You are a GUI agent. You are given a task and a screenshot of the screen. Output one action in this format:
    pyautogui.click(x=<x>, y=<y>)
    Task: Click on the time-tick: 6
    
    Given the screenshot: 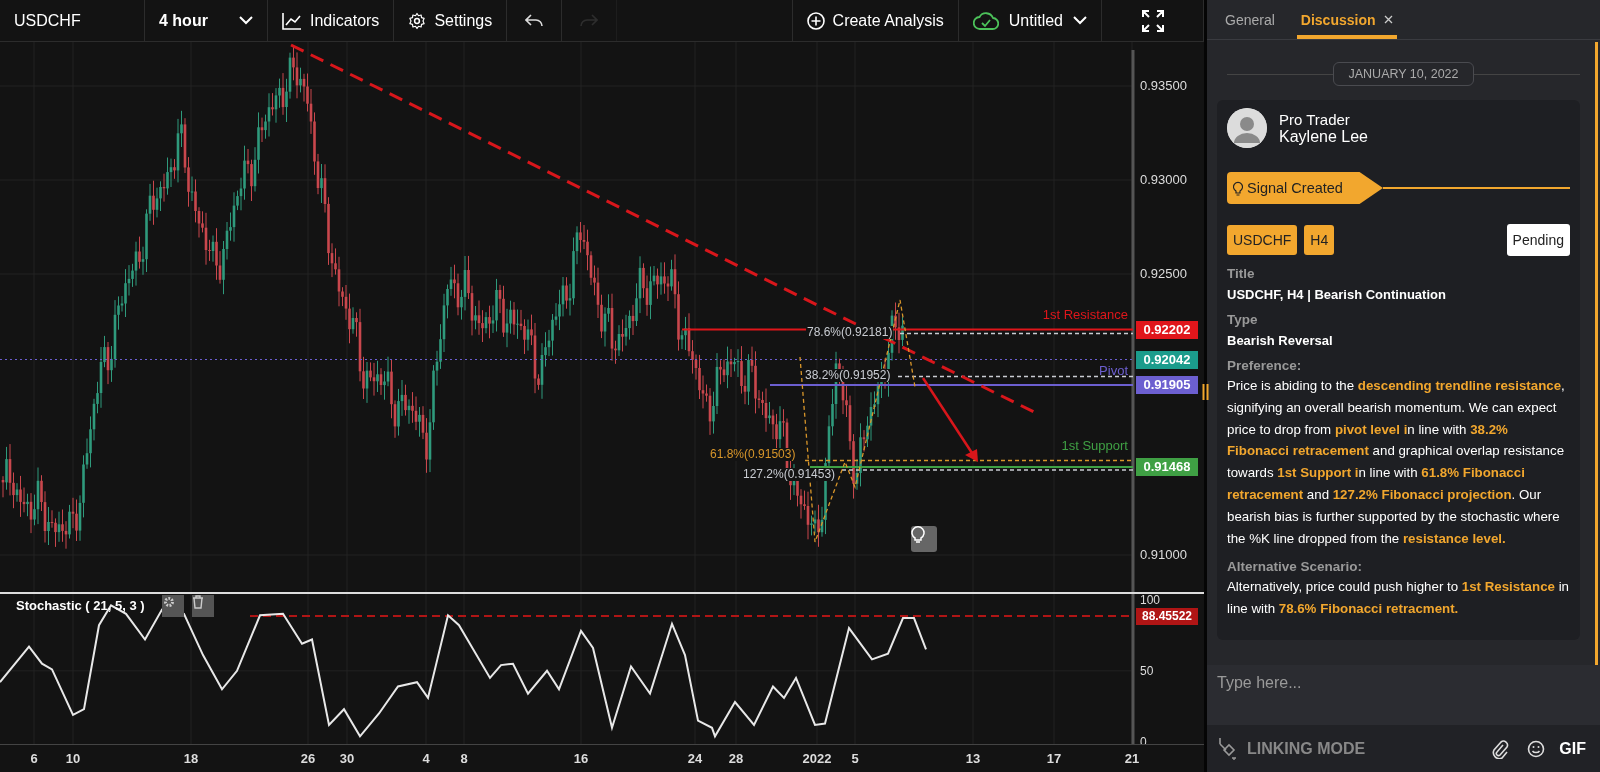 What is the action you would take?
    pyautogui.click(x=34, y=759)
    